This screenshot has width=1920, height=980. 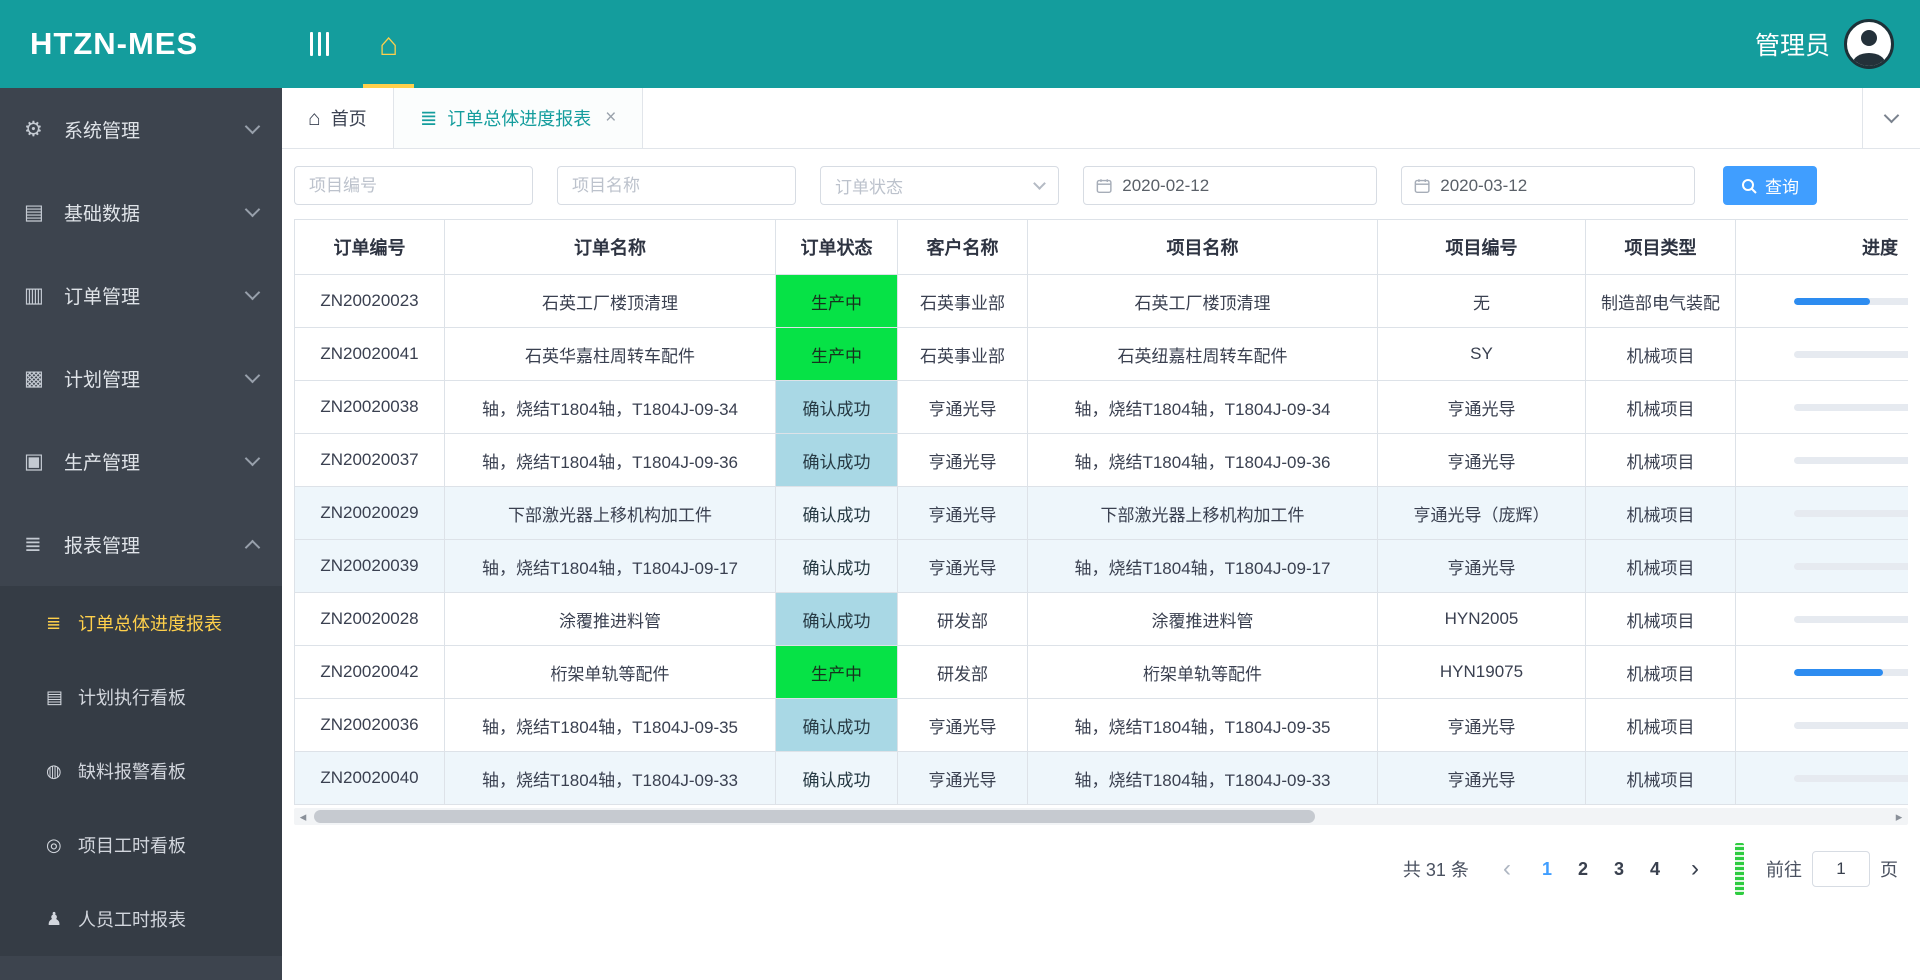 I want to click on page-number-1: 1, so click(x=1547, y=869).